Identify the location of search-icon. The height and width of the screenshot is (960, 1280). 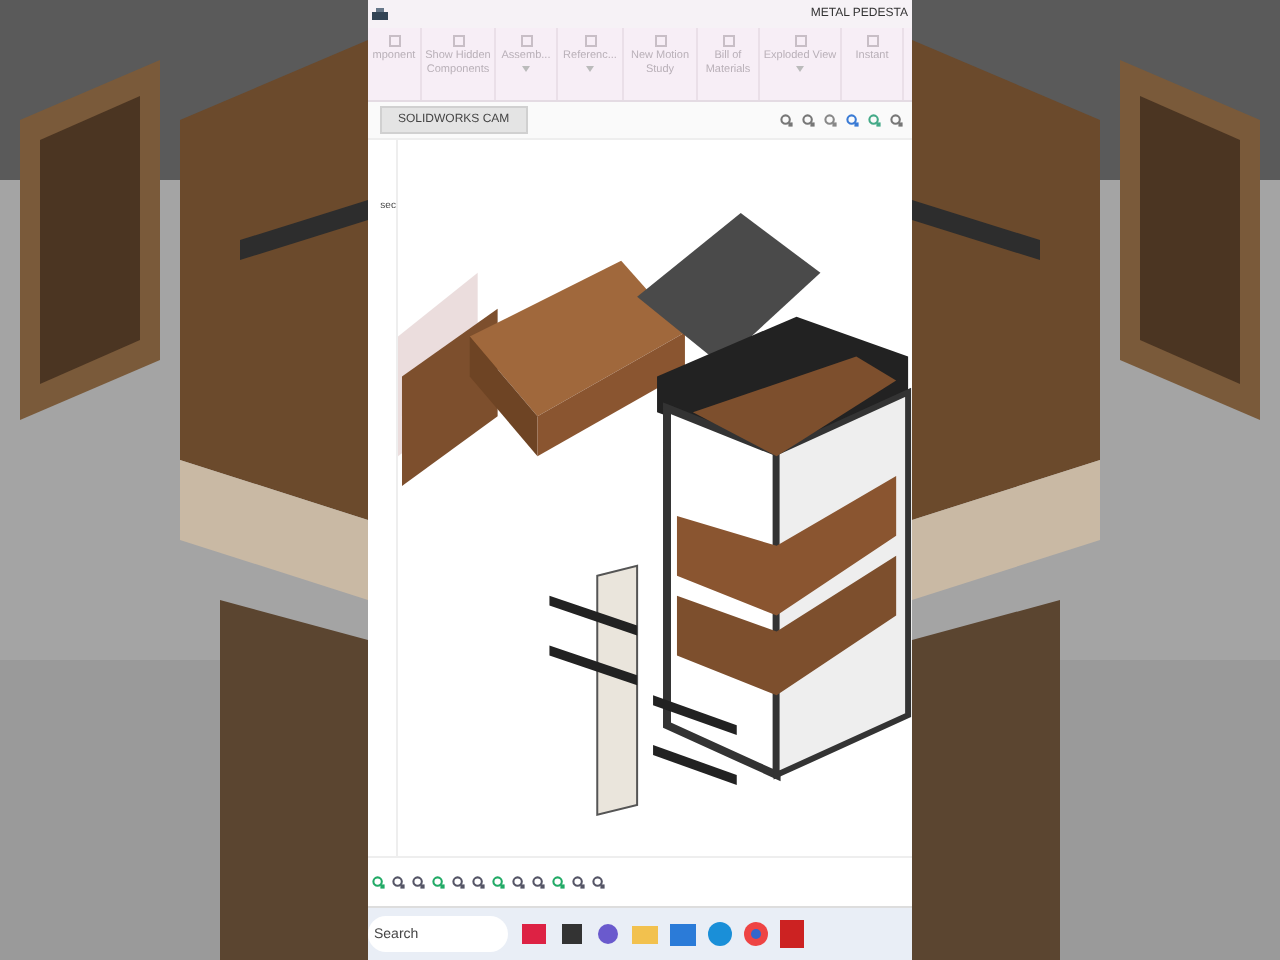
(787, 120).